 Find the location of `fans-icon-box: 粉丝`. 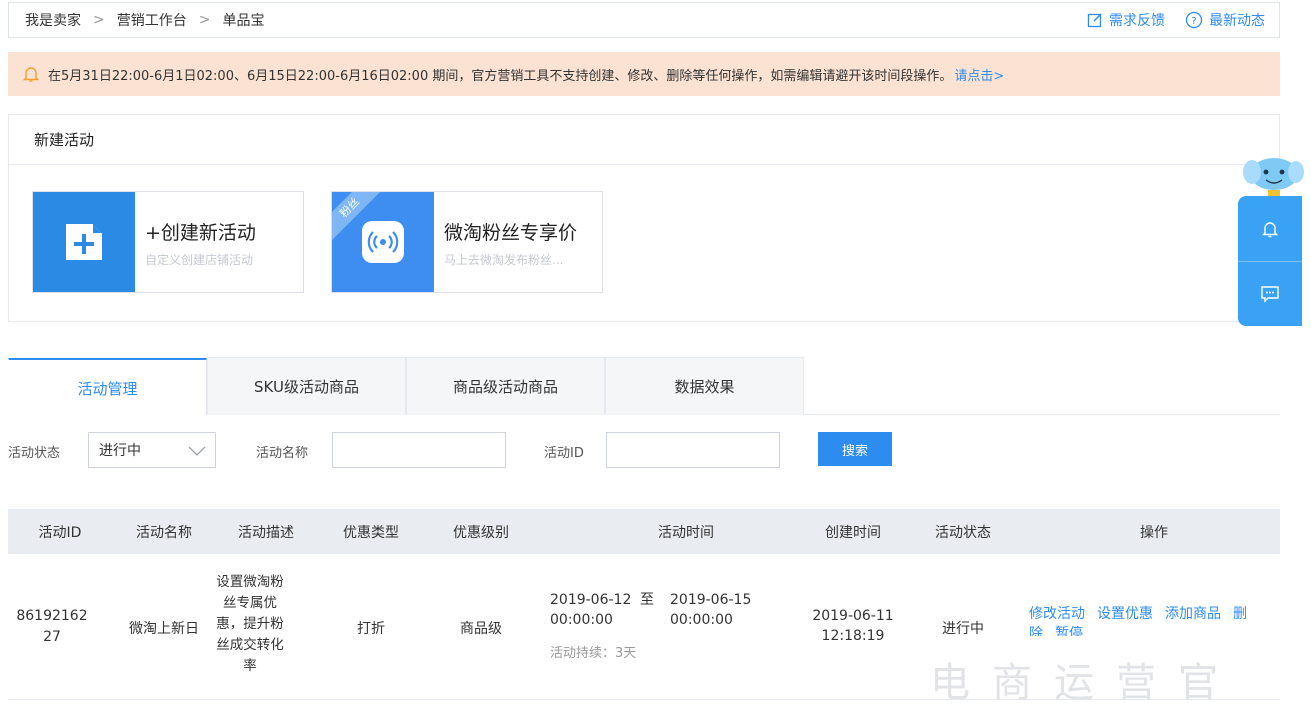

fans-icon-box: 粉丝 is located at coordinates (383, 242).